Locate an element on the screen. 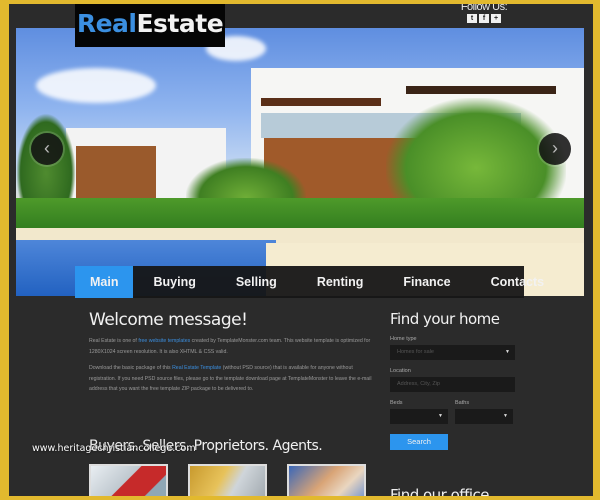  facebook-icon: f is located at coordinates (484, 18).